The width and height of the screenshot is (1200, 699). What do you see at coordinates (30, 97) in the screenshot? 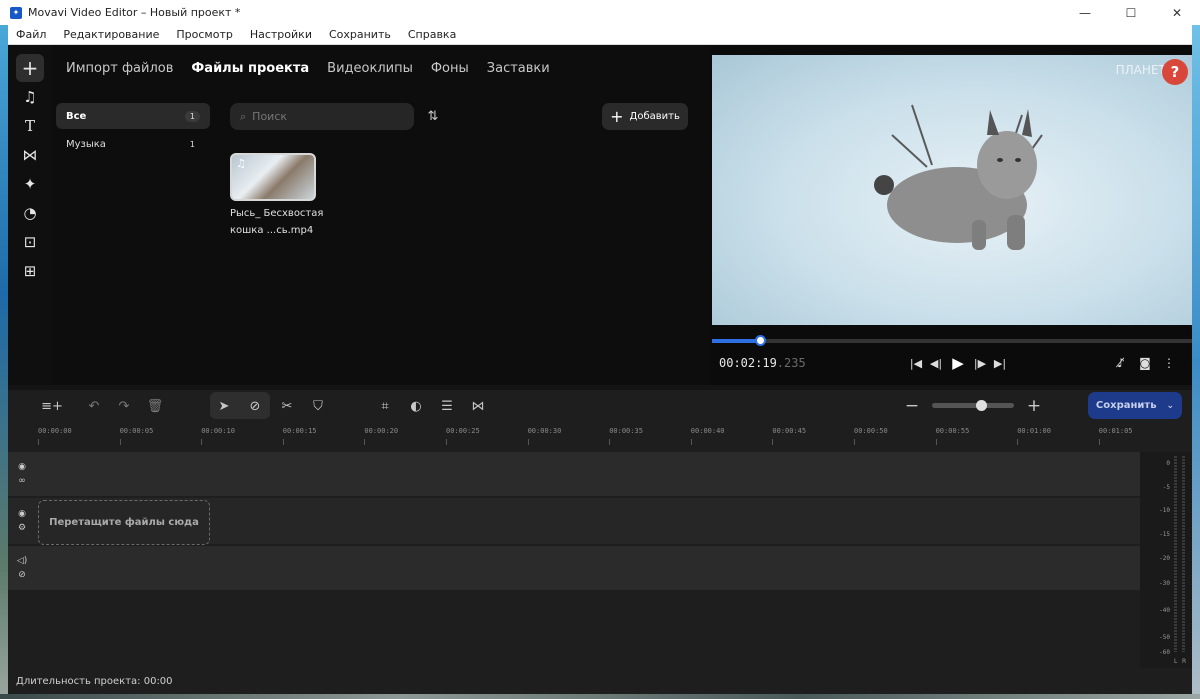
I see `music-icon: ♫` at bounding box center [30, 97].